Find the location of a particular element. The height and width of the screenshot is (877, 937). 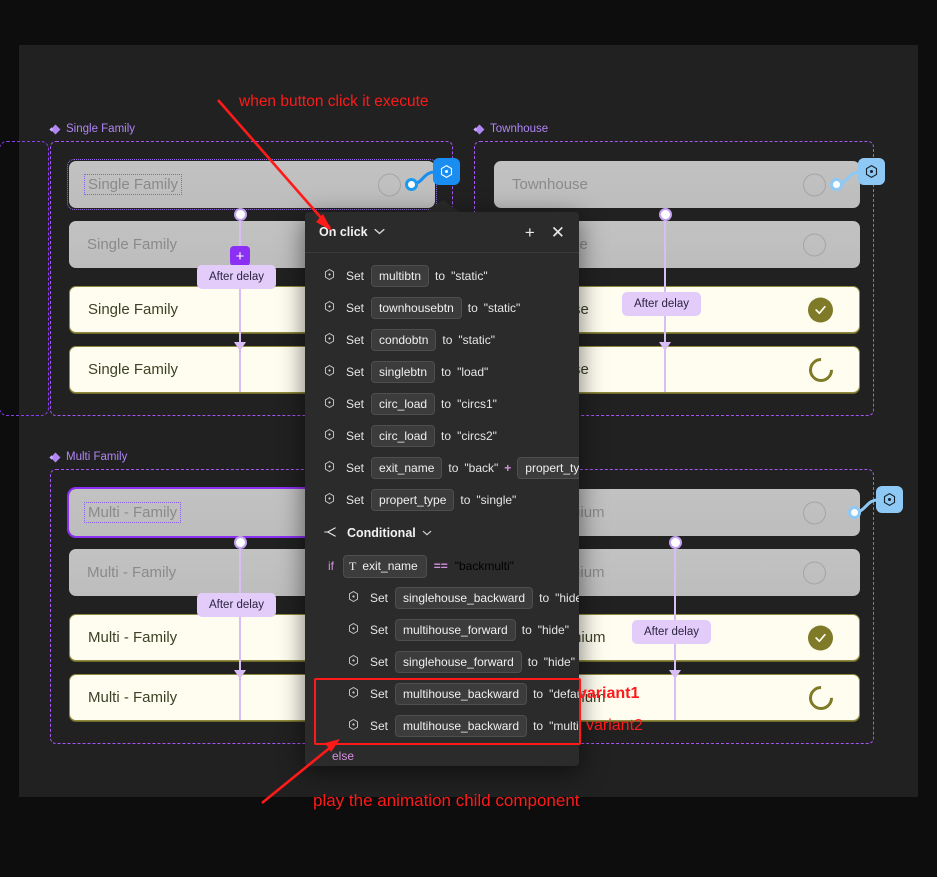

loading-spinner-icon is located at coordinates (821, 369).